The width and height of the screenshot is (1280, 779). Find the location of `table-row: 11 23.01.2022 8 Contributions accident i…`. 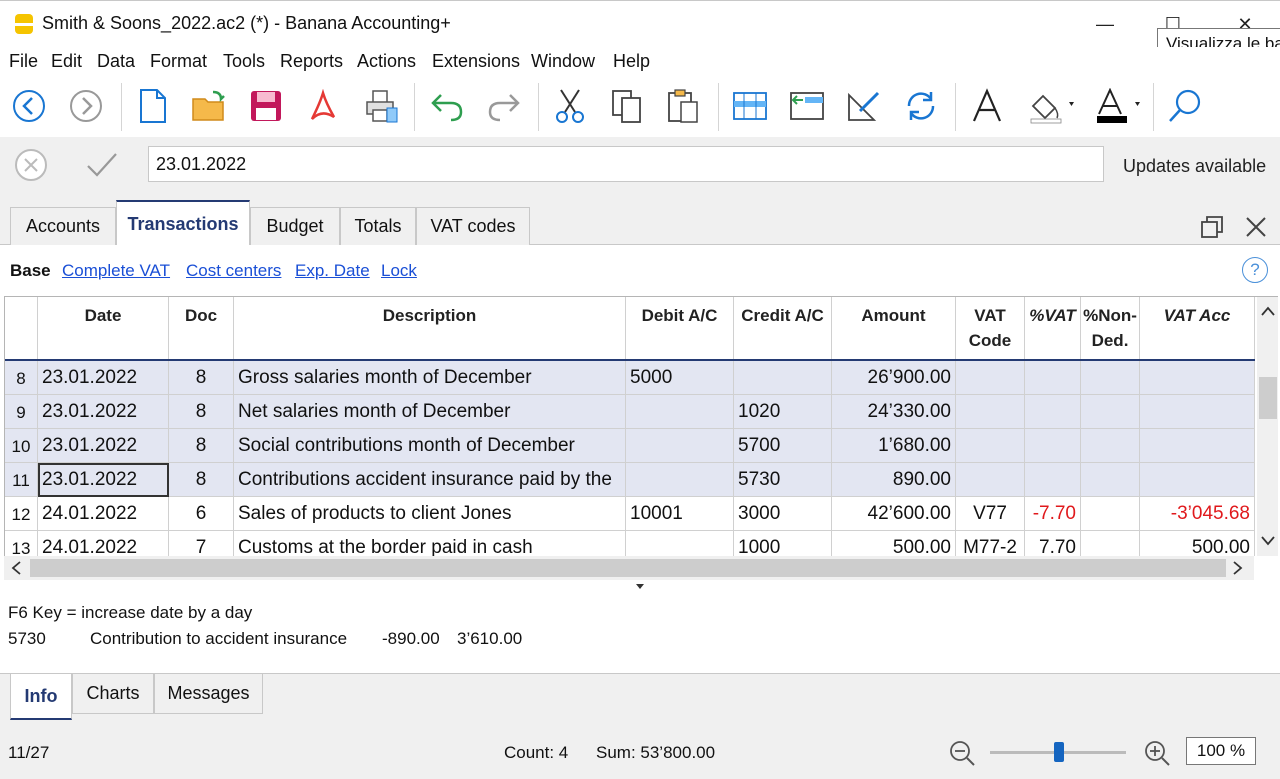

table-row: 11 23.01.2022 8 Contributions accident i… is located at coordinates (630, 480).